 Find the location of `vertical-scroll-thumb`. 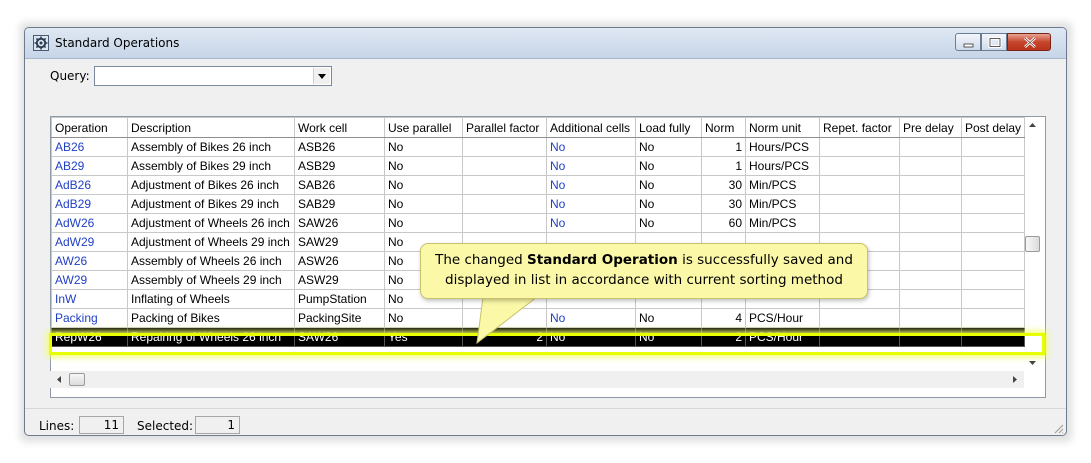

vertical-scroll-thumb is located at coordinates (1032, 244).